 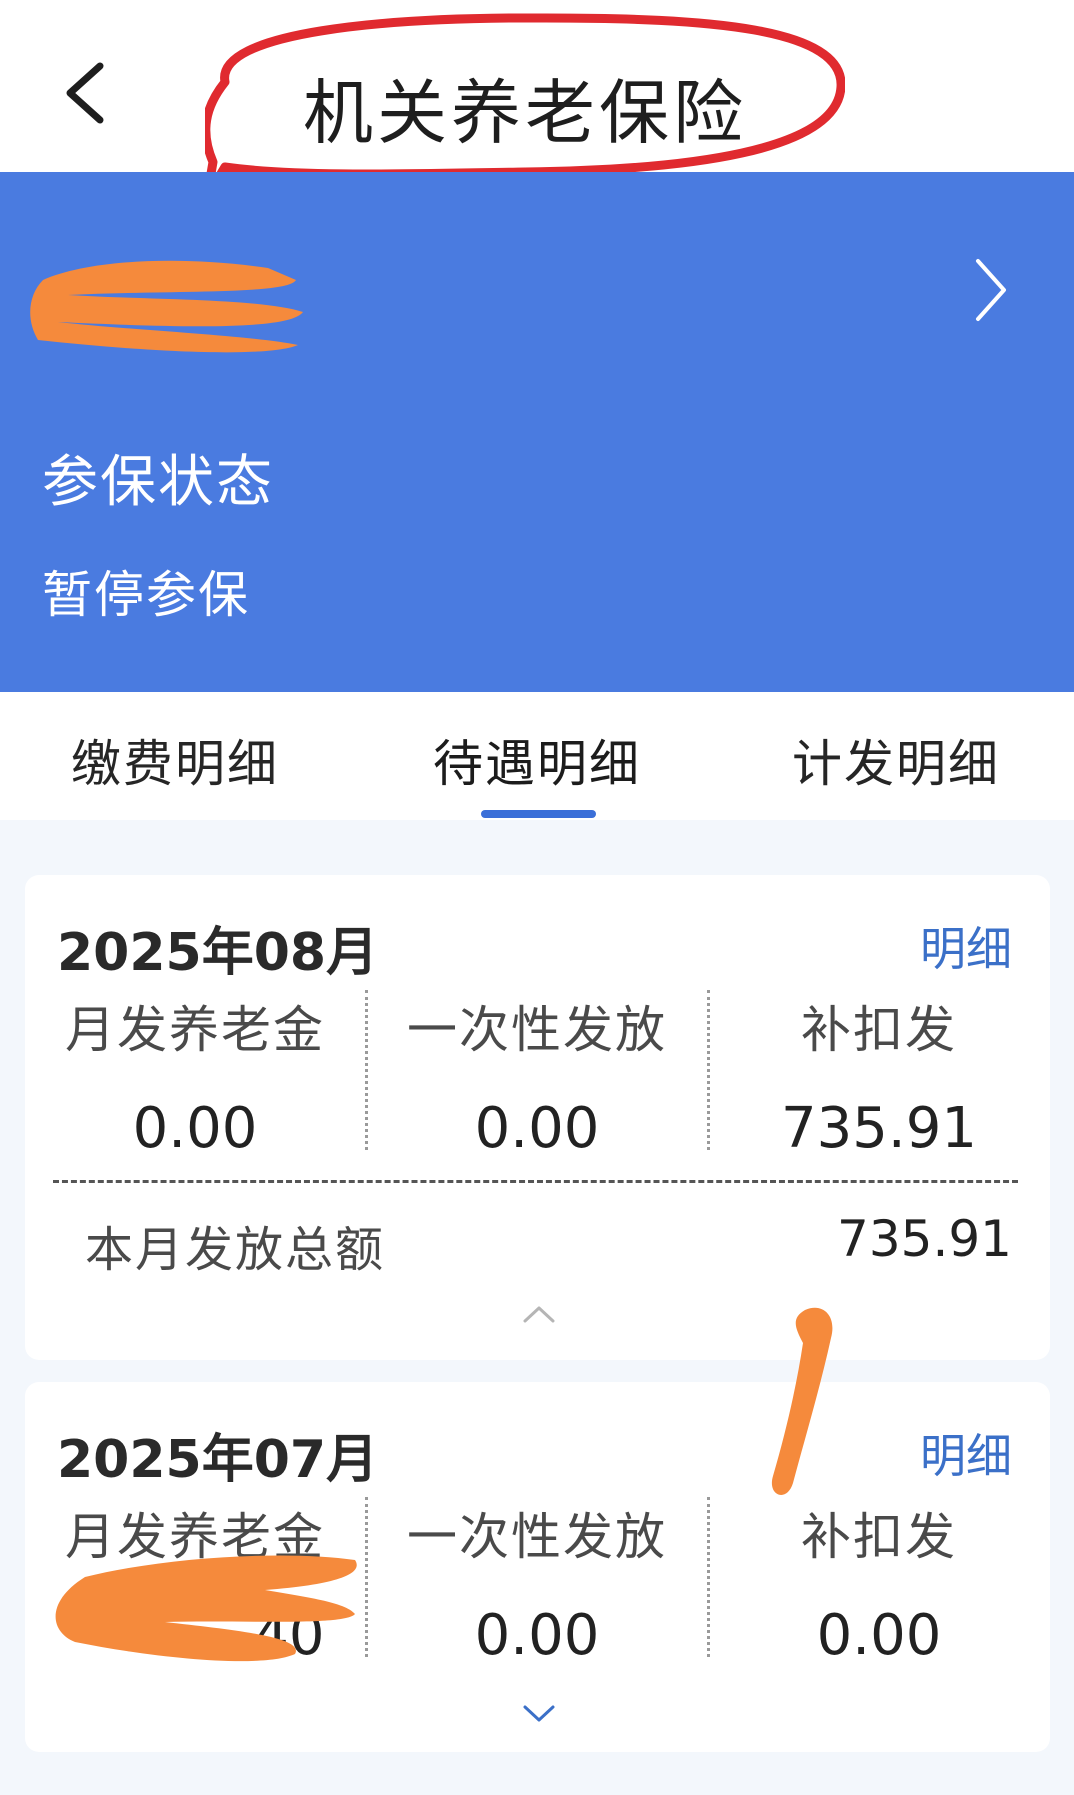 I want to click on total-value: 735.91, so click(x=924, y=1239).